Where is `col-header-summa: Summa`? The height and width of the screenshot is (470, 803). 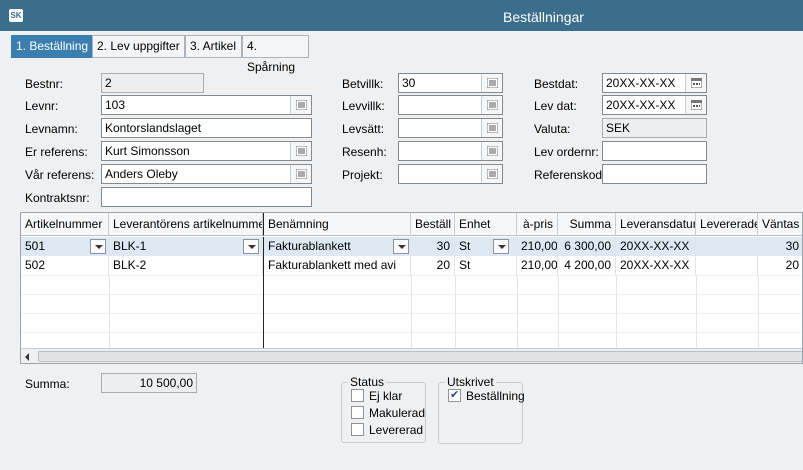
col-header-summa: Summa is located at coordinates (587, 224).